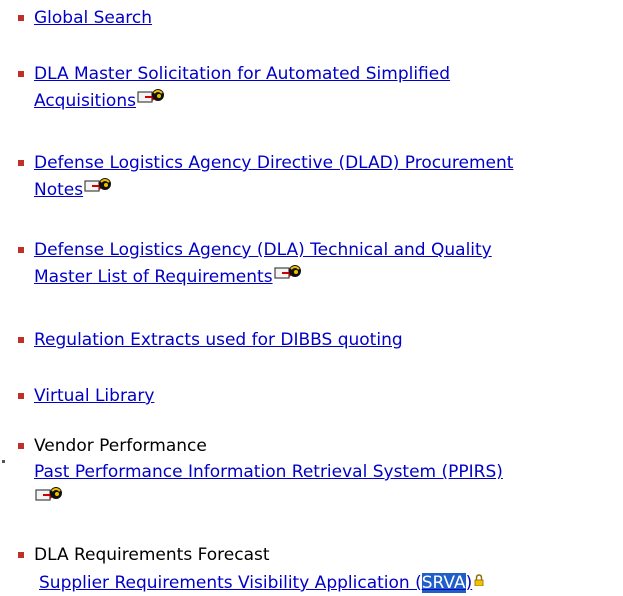 The width and height of the screenshot is (623, 596). I want to click on margin-mark, so click(3, 461).